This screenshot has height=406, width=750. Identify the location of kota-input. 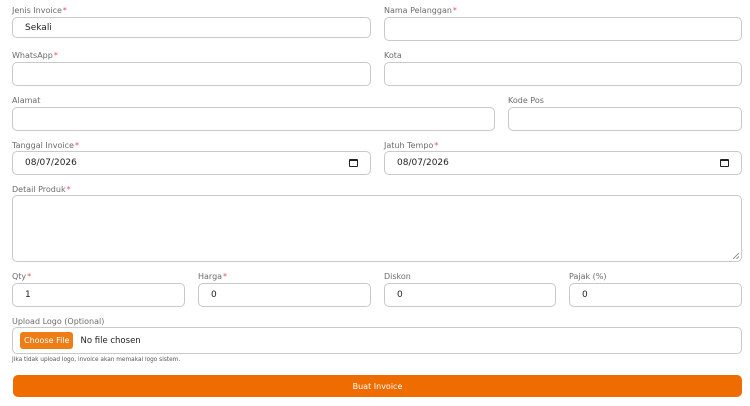
(563, 74).